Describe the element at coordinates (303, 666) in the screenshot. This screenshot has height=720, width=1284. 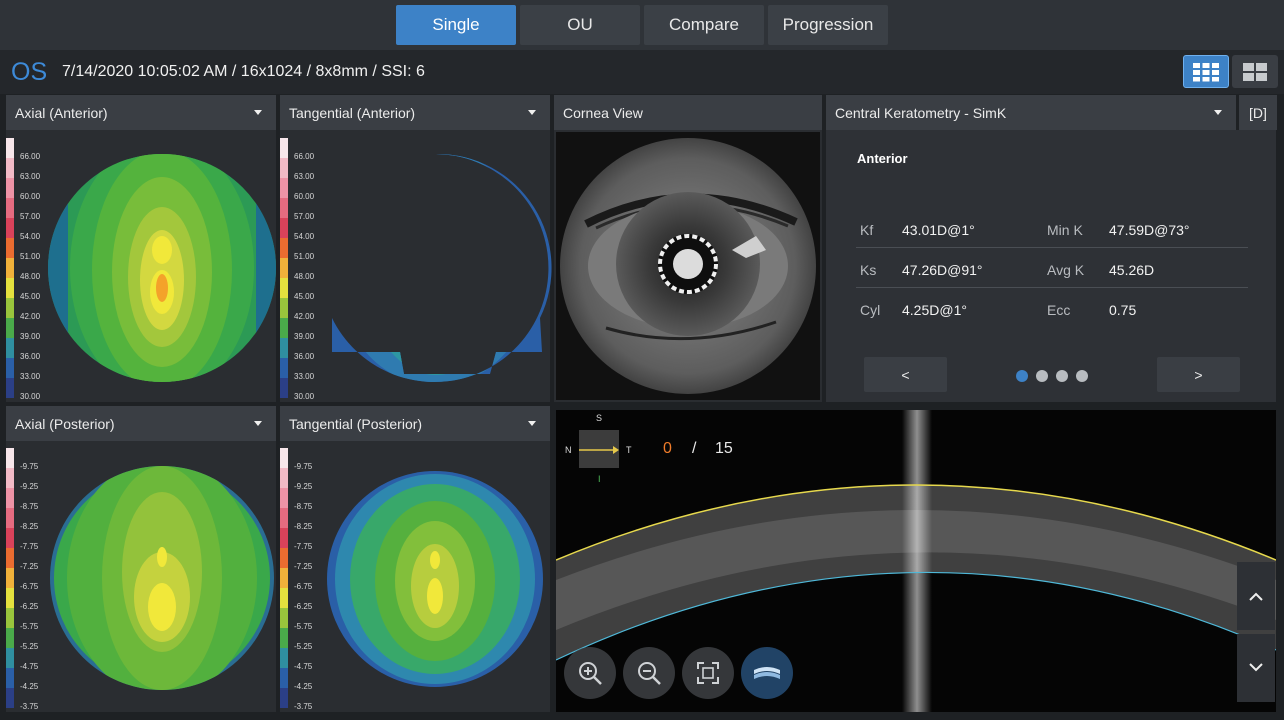
I see `scale-label: -4.75` at that location.